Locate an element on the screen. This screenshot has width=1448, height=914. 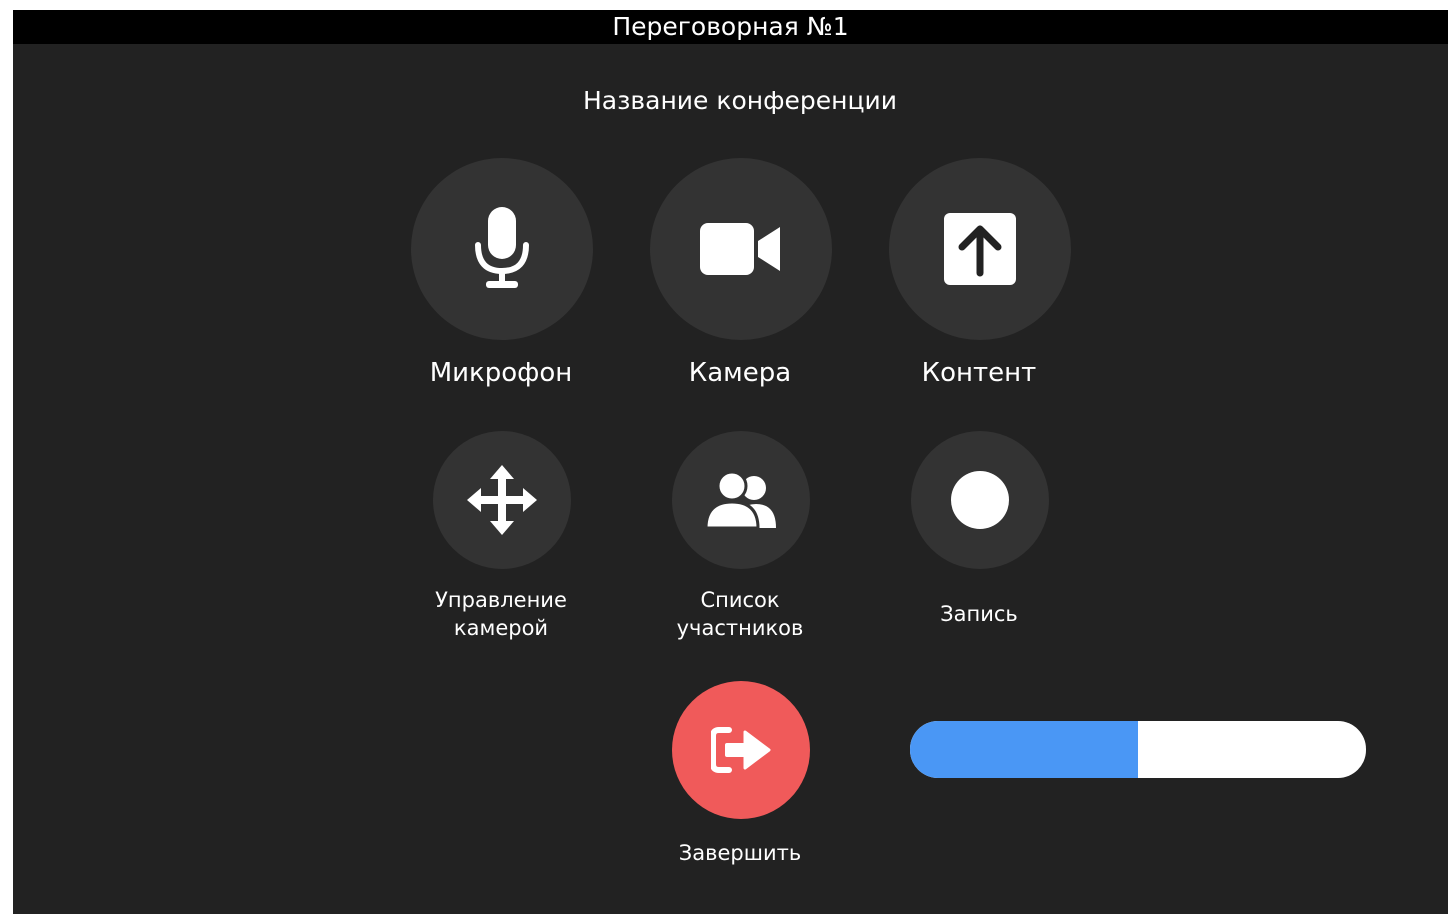
room-title-bar: Переговорная №1 is located at coordinates (730, 27).